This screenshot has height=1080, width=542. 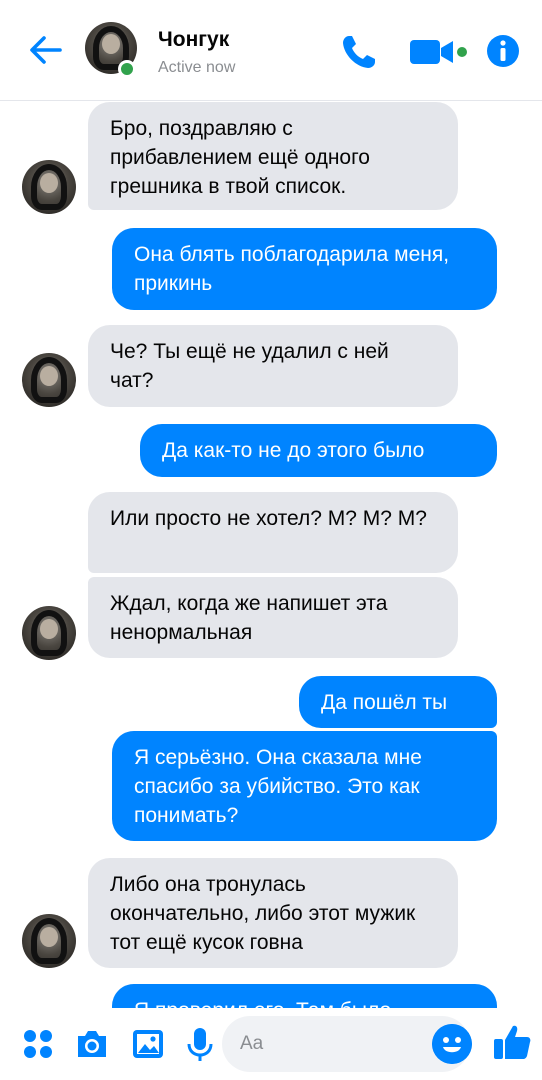 What do you see at coordinates (148, 1044) in the screenshot?
I see `gallery-icon` at bounding box center [148, 1044].